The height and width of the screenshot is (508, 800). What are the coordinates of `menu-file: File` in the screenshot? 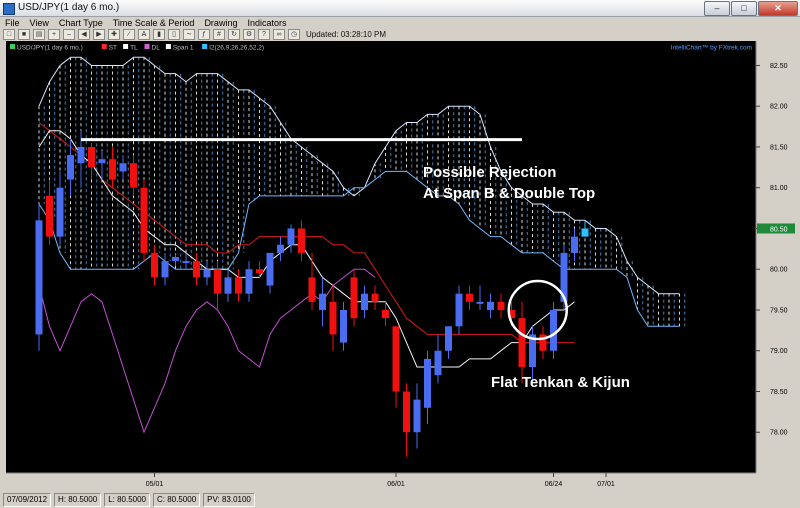 It's located at (12, 23).